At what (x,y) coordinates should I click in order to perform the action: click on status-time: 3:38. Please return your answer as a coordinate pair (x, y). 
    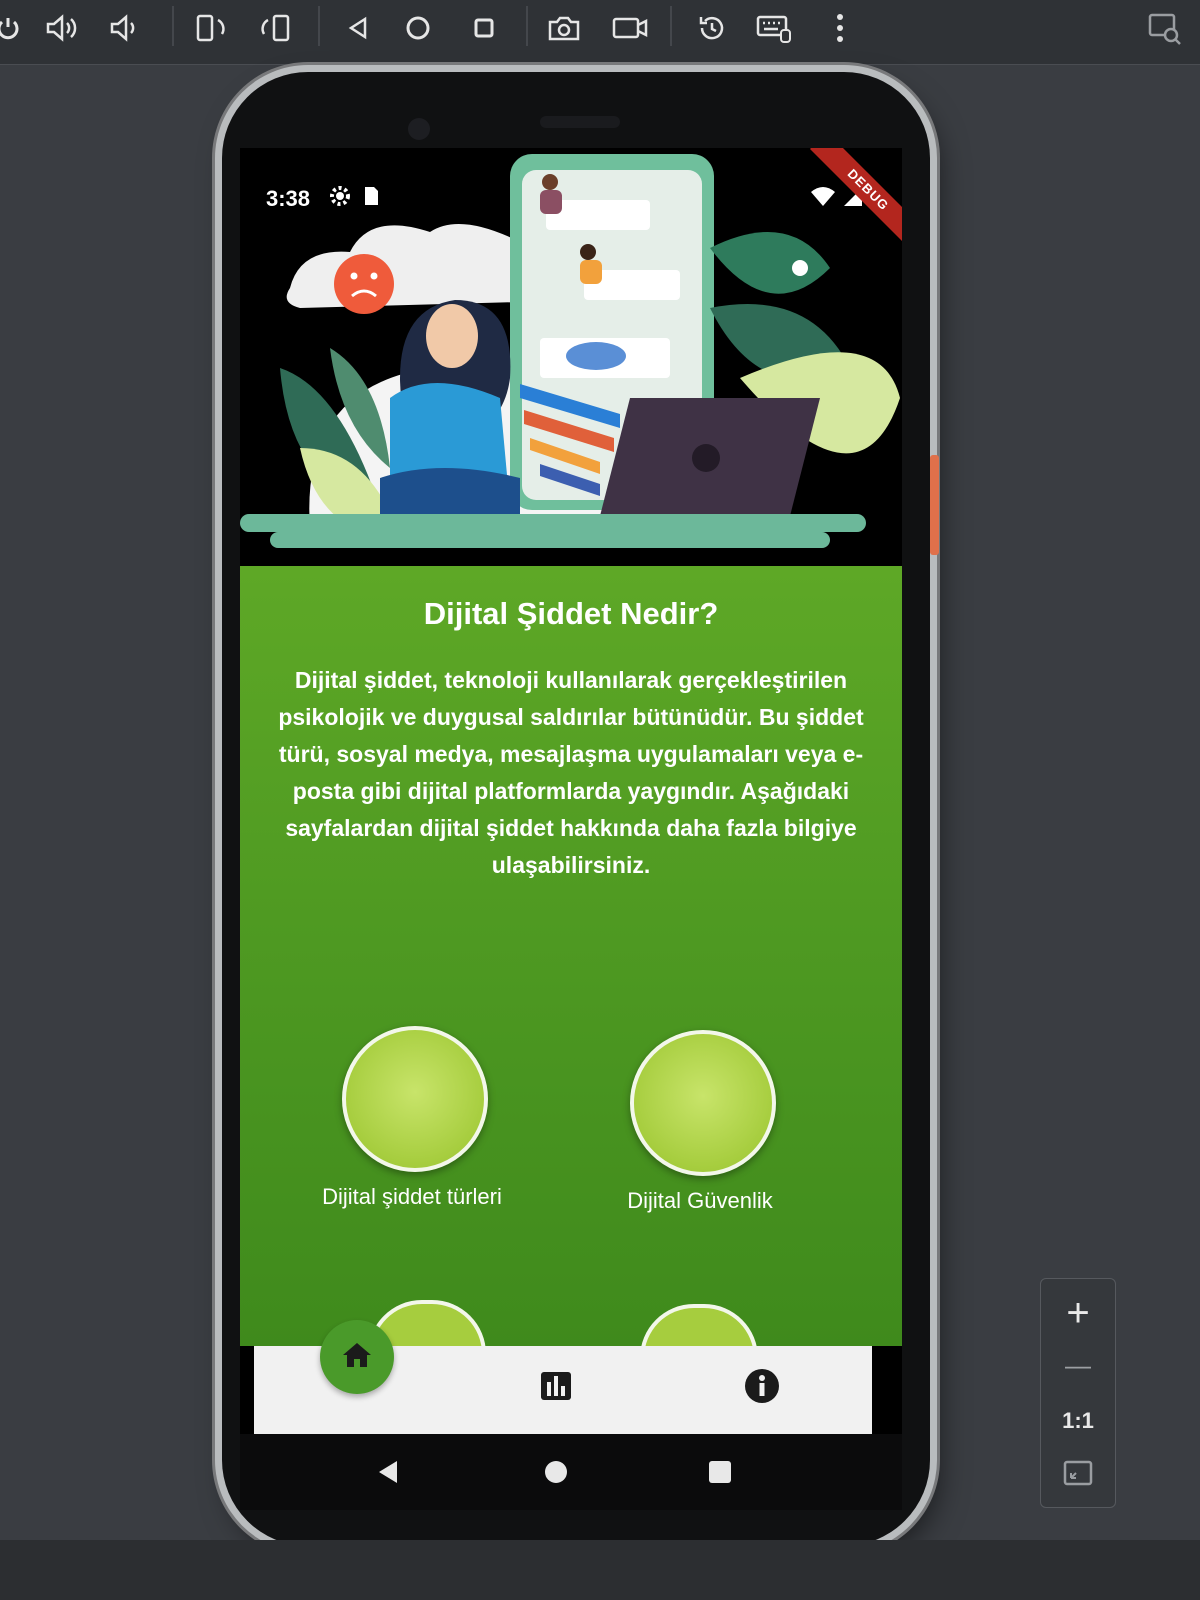
    Looking at the image, I should click on (288, 198).